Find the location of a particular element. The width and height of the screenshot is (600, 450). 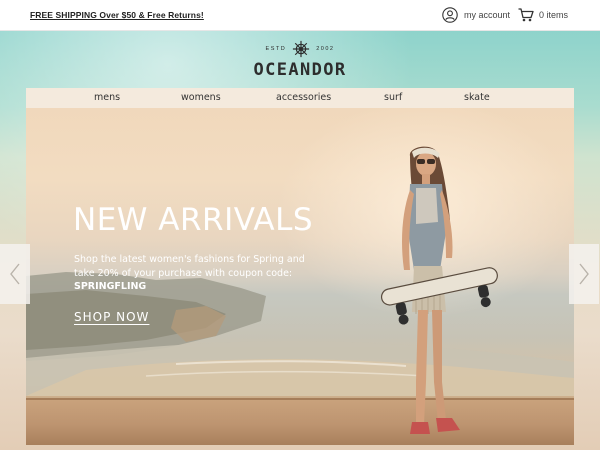

site-logo: ESTD 2002 OCEANDOR is located at coordinates (300, 60).